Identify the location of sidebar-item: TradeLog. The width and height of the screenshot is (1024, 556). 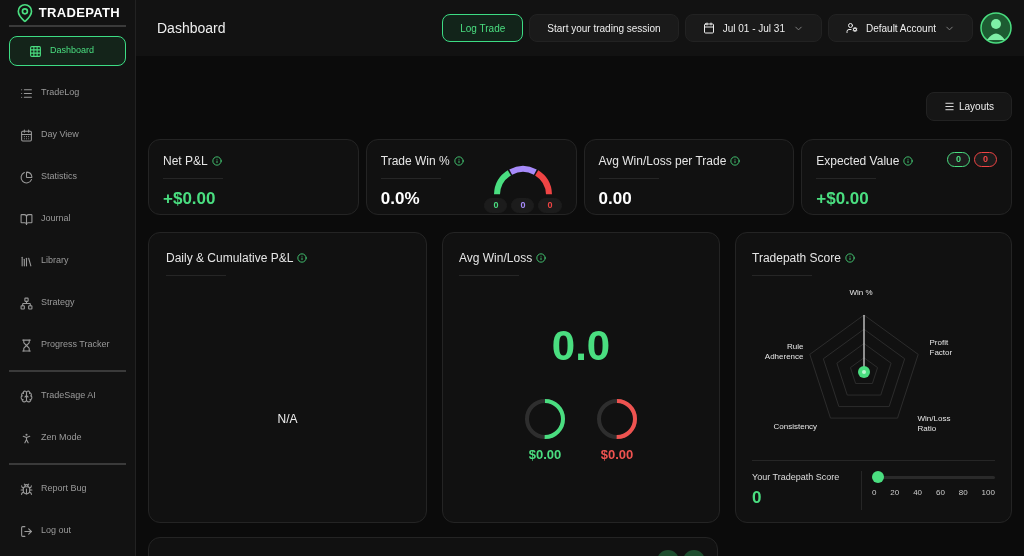
(67, 93).